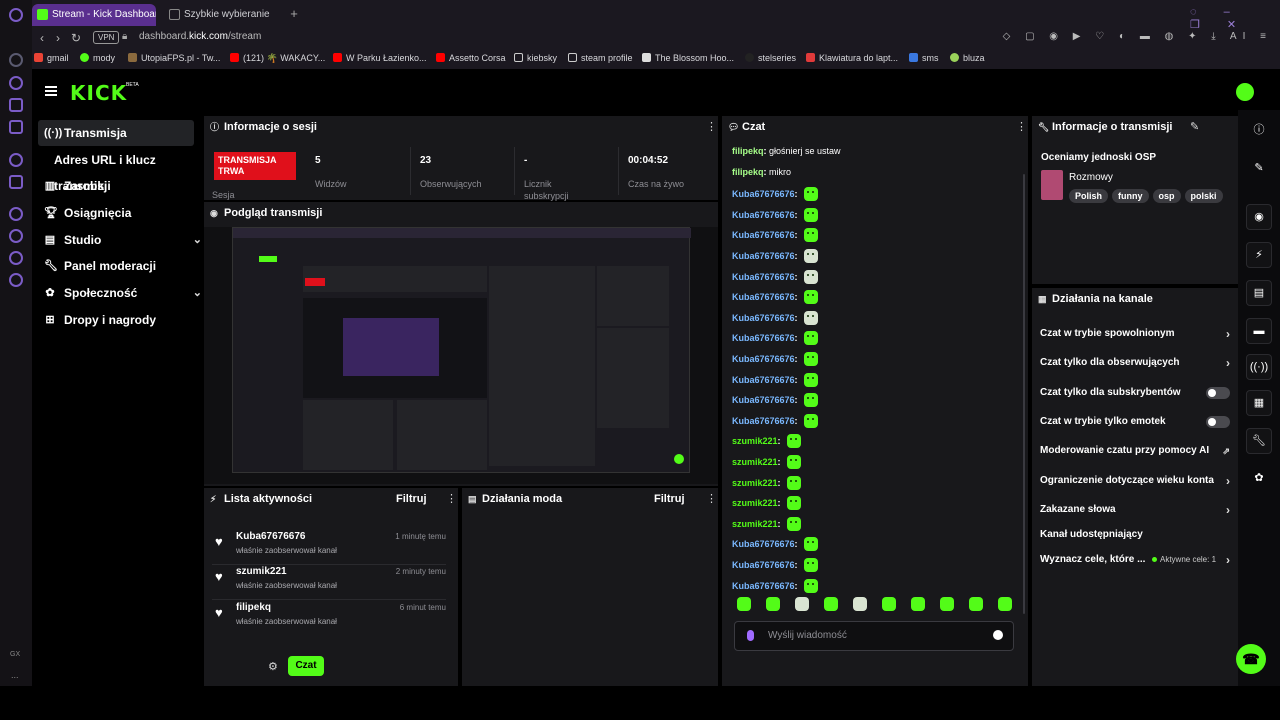 The width and height of the screenshot is (1280, 720). What do you see at coordinates (1135, 334) in the screenshot?
I see `slow-mode-row: Czat w trybie spowolnionym ›` at bounding box center [1135, 334].